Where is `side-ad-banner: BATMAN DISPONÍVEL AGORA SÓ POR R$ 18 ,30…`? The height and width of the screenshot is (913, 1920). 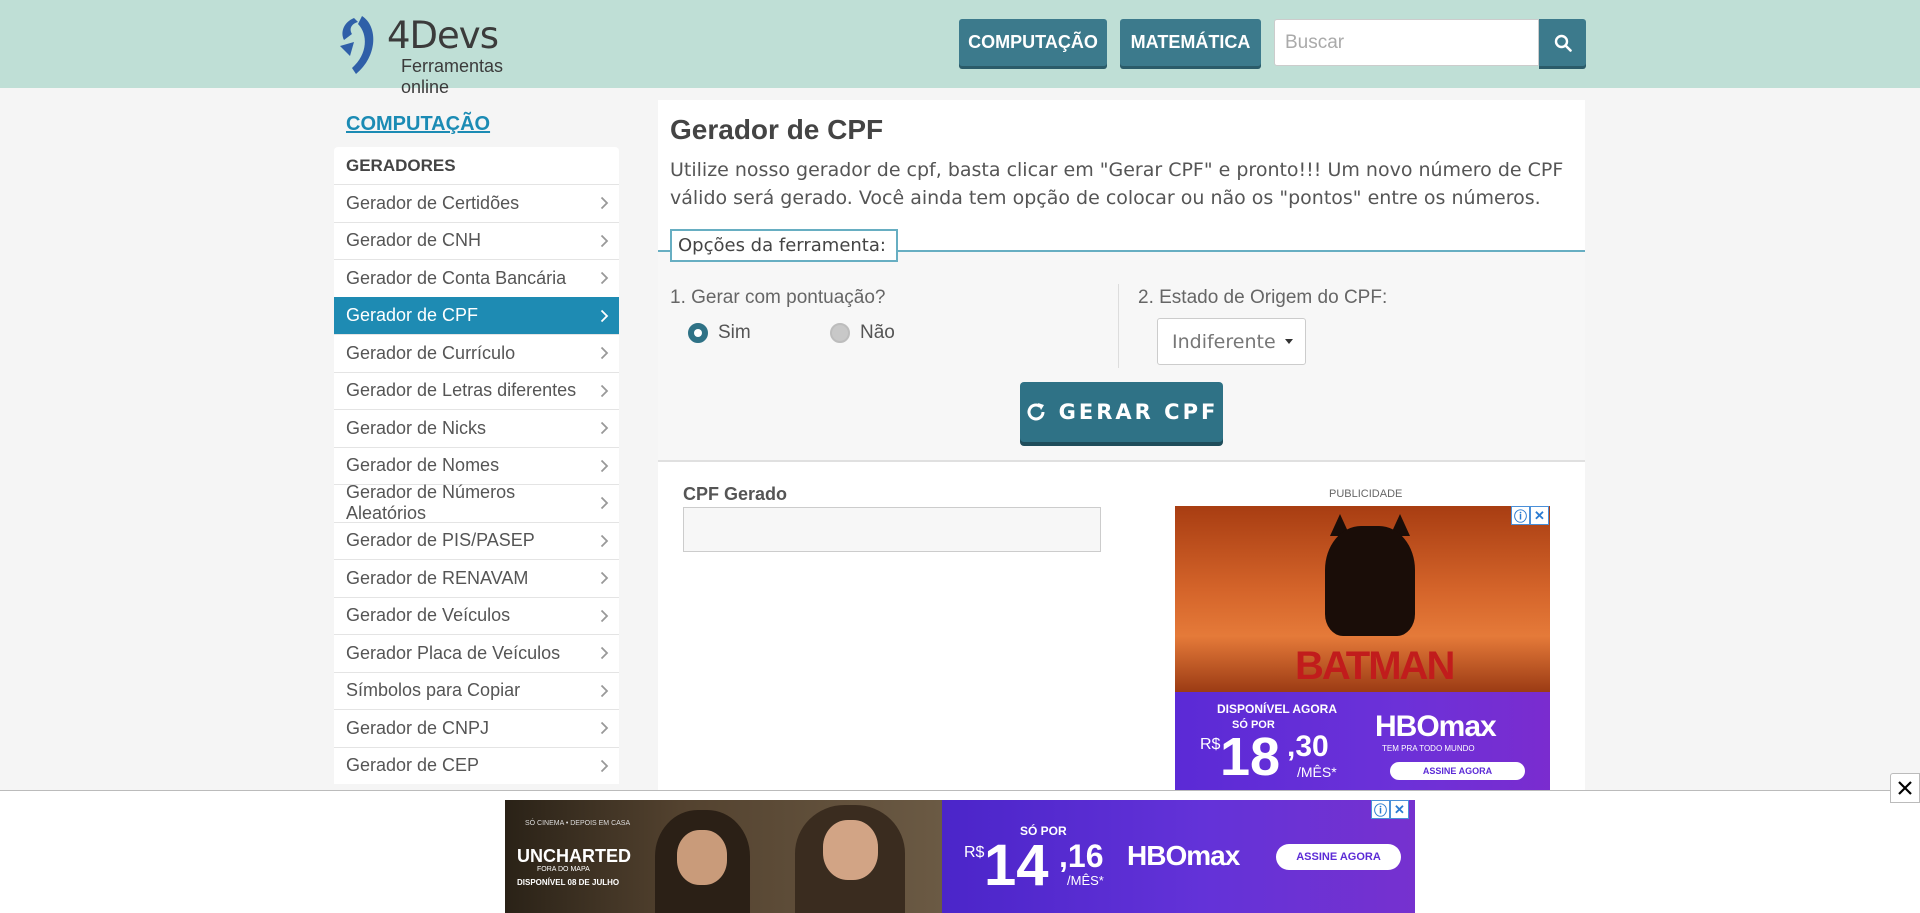 side-ad-banner: BATMAN DISPONÍVEL AGORA SÓ POR R$ 18 ,30… is located at coordinates (1362, 648).